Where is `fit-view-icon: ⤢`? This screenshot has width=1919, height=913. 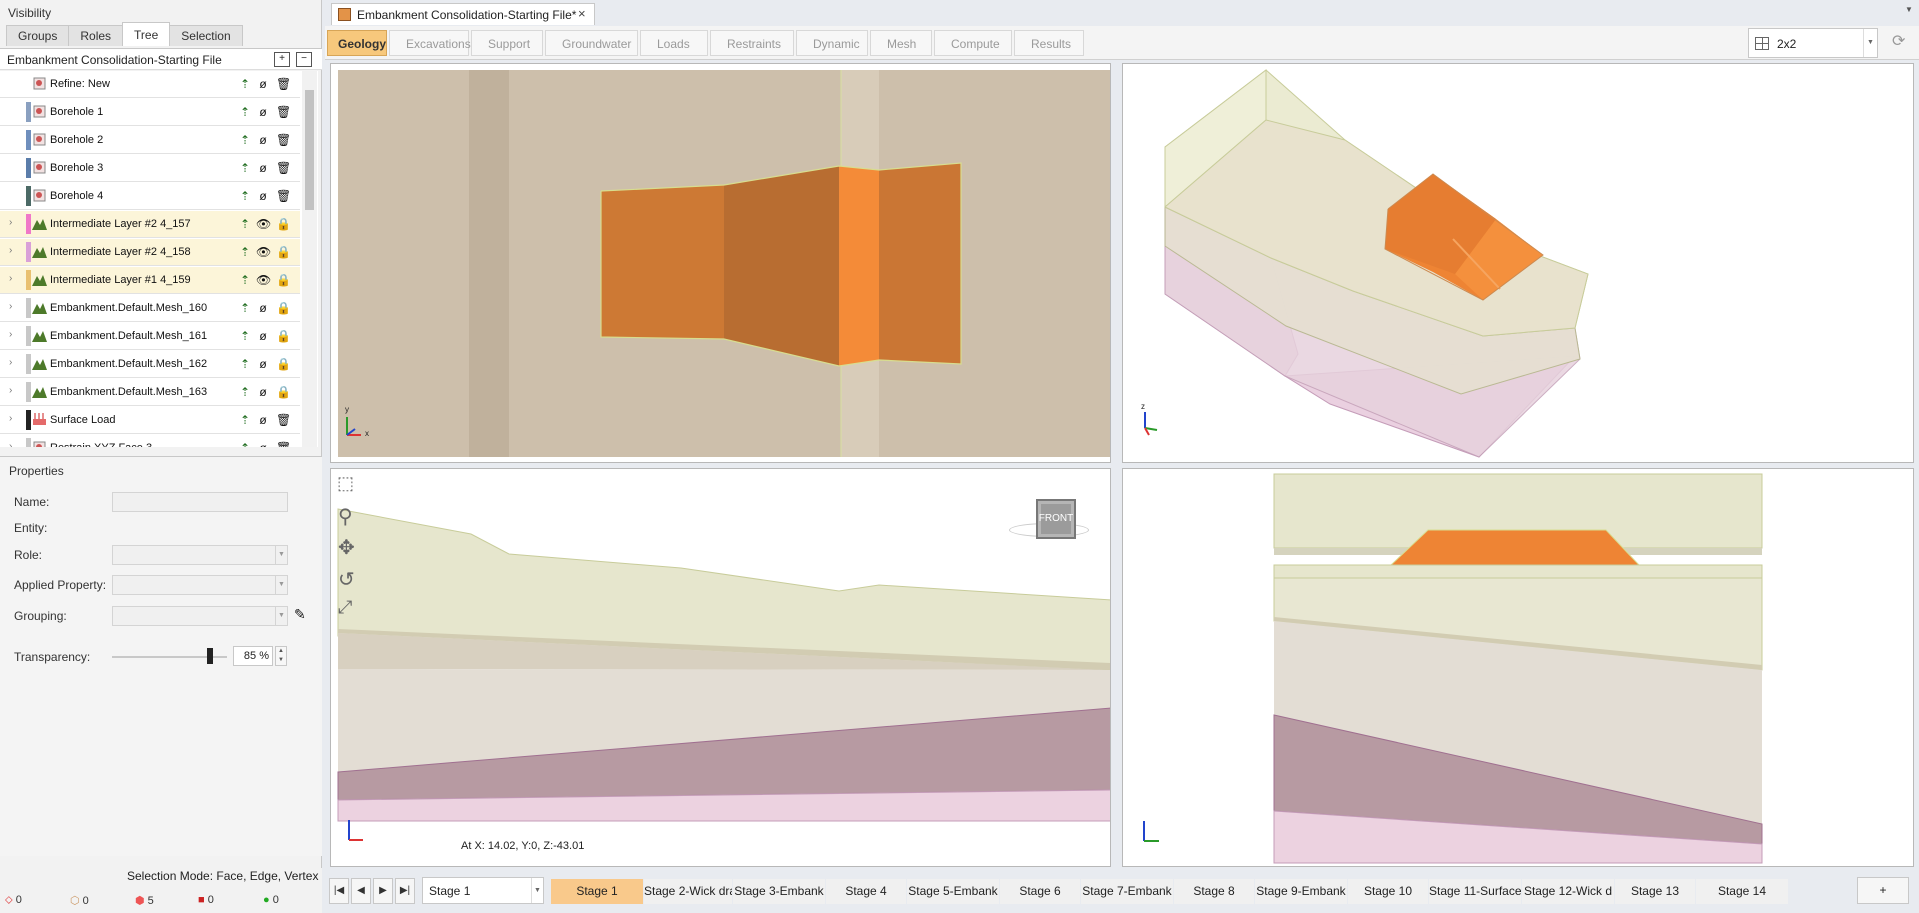
fit-view-icon: ⤢ is located at coordinates (345, 607).